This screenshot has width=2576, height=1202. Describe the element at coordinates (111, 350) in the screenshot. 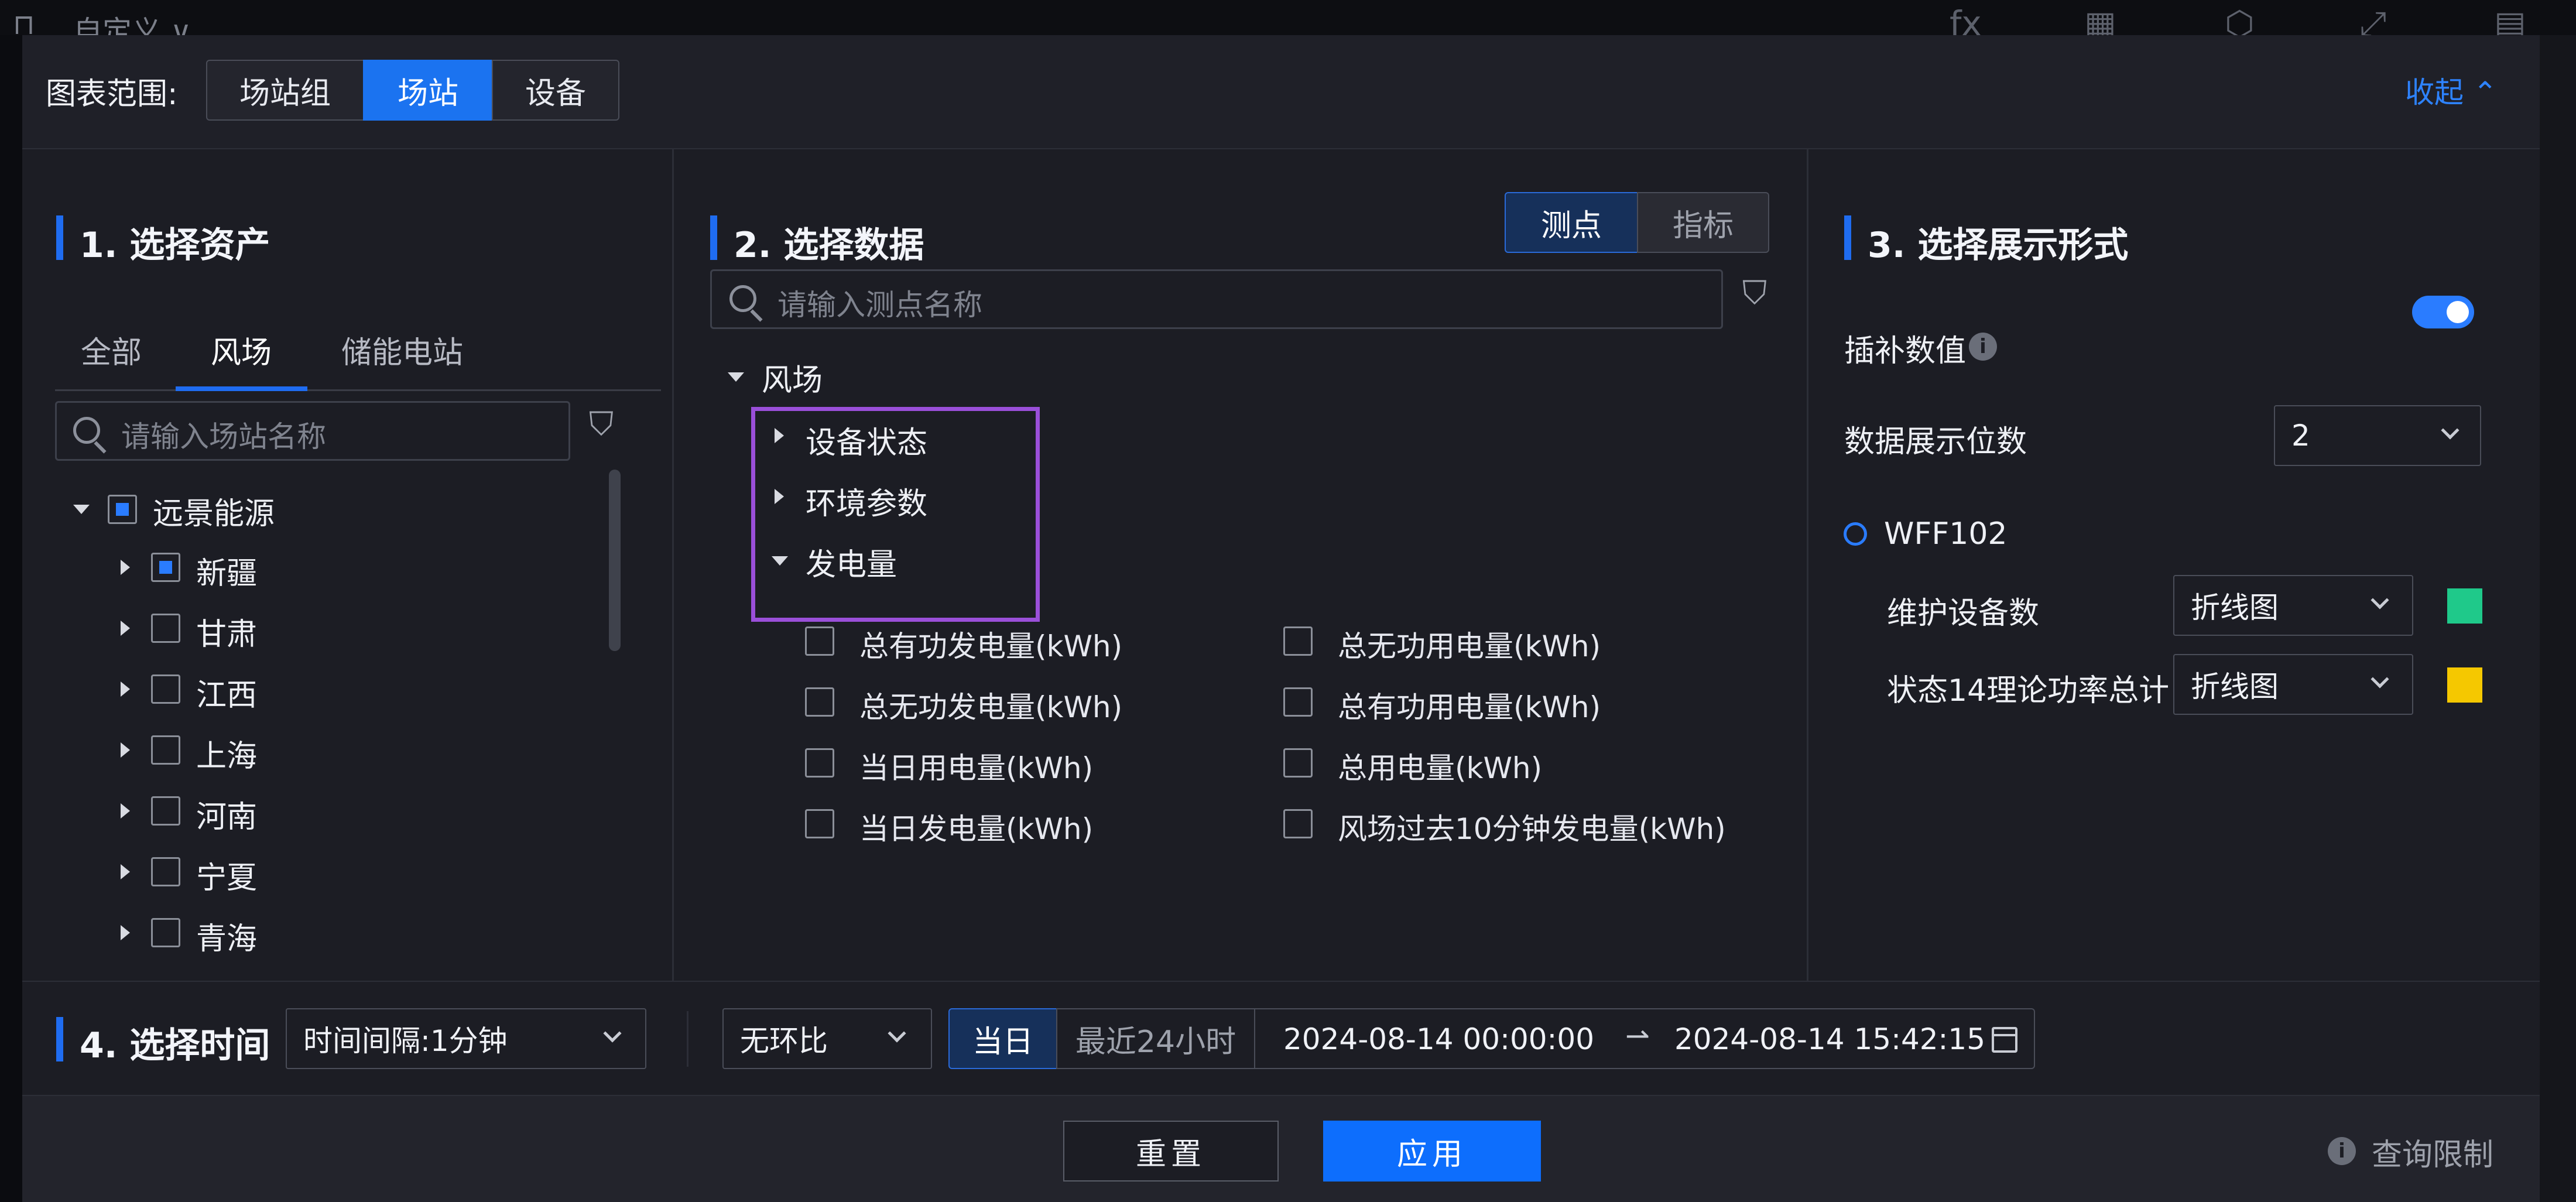

I see `tab-all: 全部` at that location.